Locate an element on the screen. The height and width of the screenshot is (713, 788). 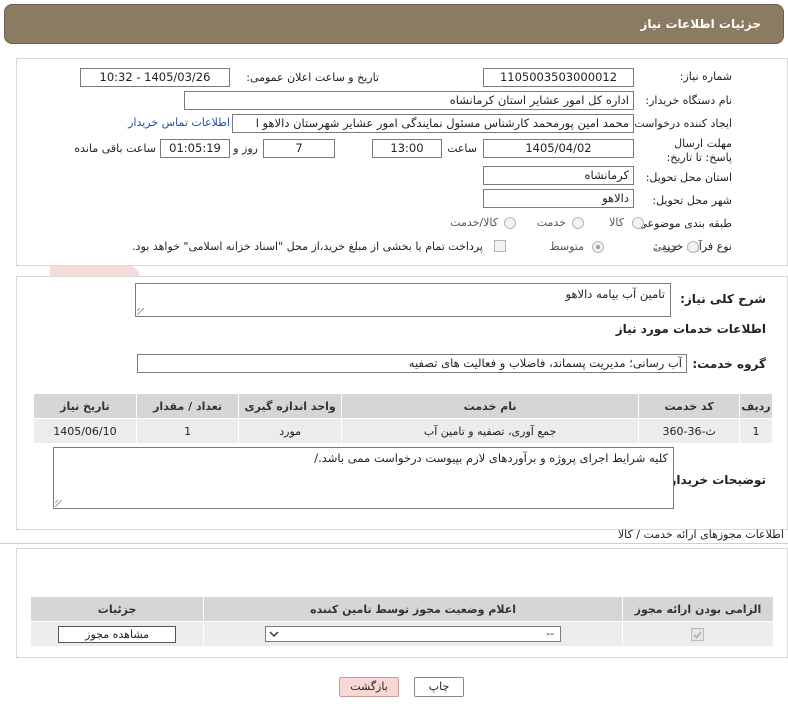
permit-status-select: -- is located at coordinates (413, 634).